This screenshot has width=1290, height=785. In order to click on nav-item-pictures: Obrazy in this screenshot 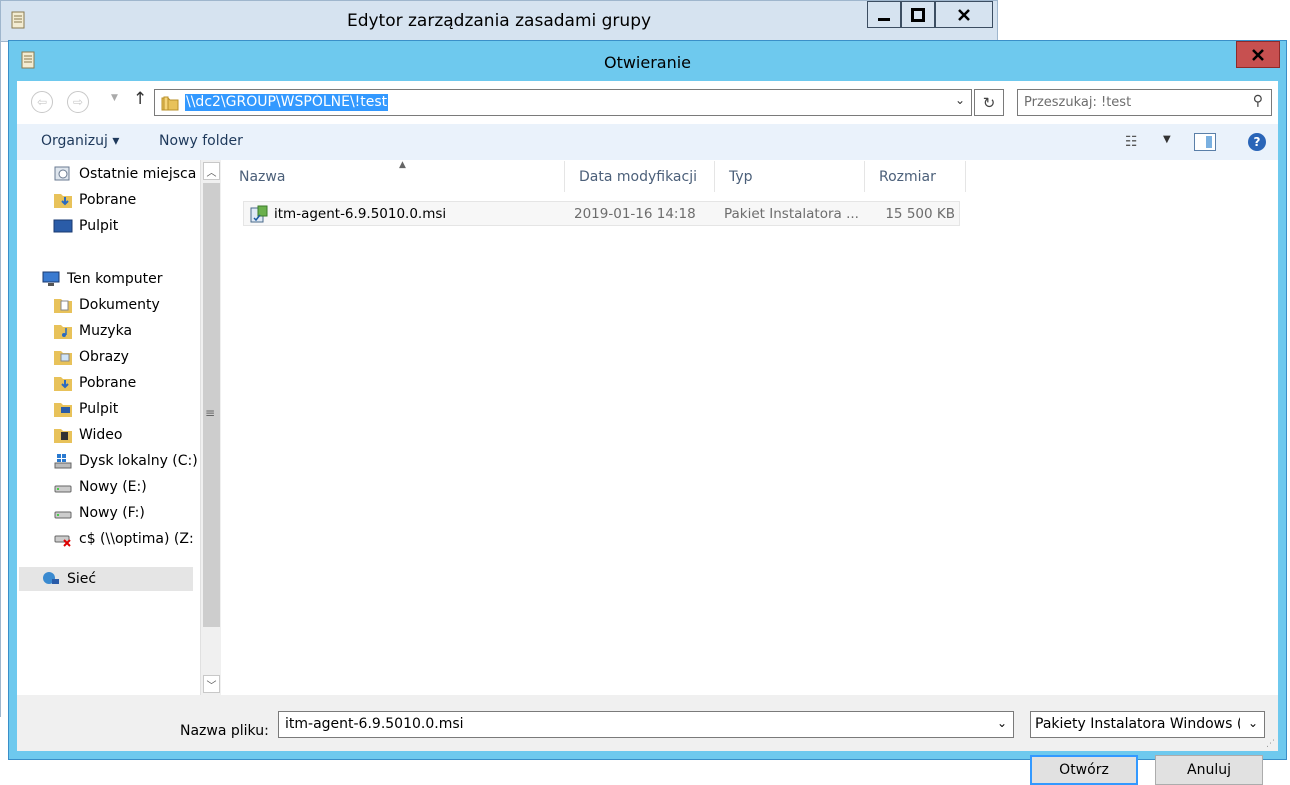, I will do `click(91, 357)`.